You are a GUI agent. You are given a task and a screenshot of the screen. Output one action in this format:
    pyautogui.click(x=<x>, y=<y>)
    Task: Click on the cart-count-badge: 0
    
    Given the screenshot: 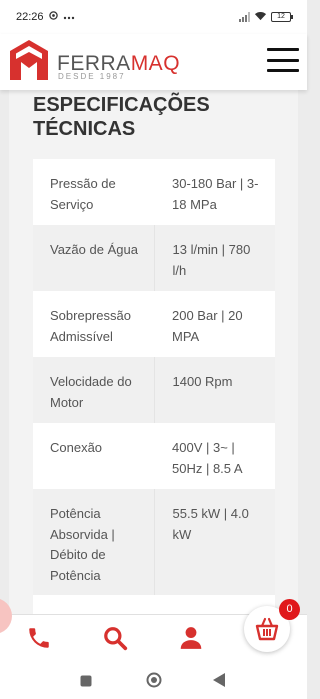 What is the action you would take?
    pyautogui.click(x=289, y=609)
    